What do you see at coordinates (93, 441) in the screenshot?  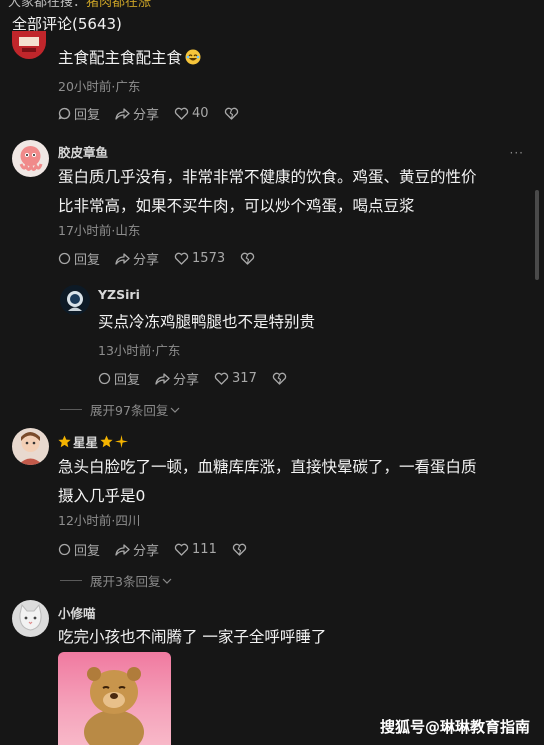 I see `comment-username: 星星` at bounding box center [93, 441].